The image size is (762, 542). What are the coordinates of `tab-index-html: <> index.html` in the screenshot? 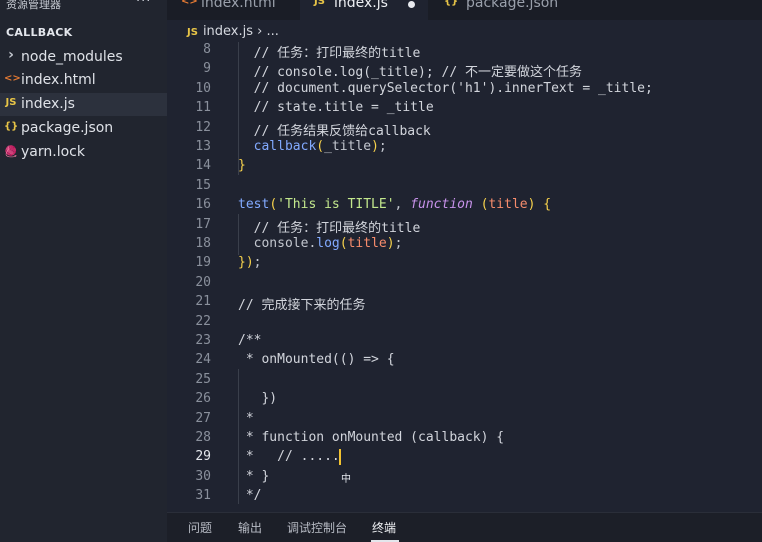 It's located at (232, 10).